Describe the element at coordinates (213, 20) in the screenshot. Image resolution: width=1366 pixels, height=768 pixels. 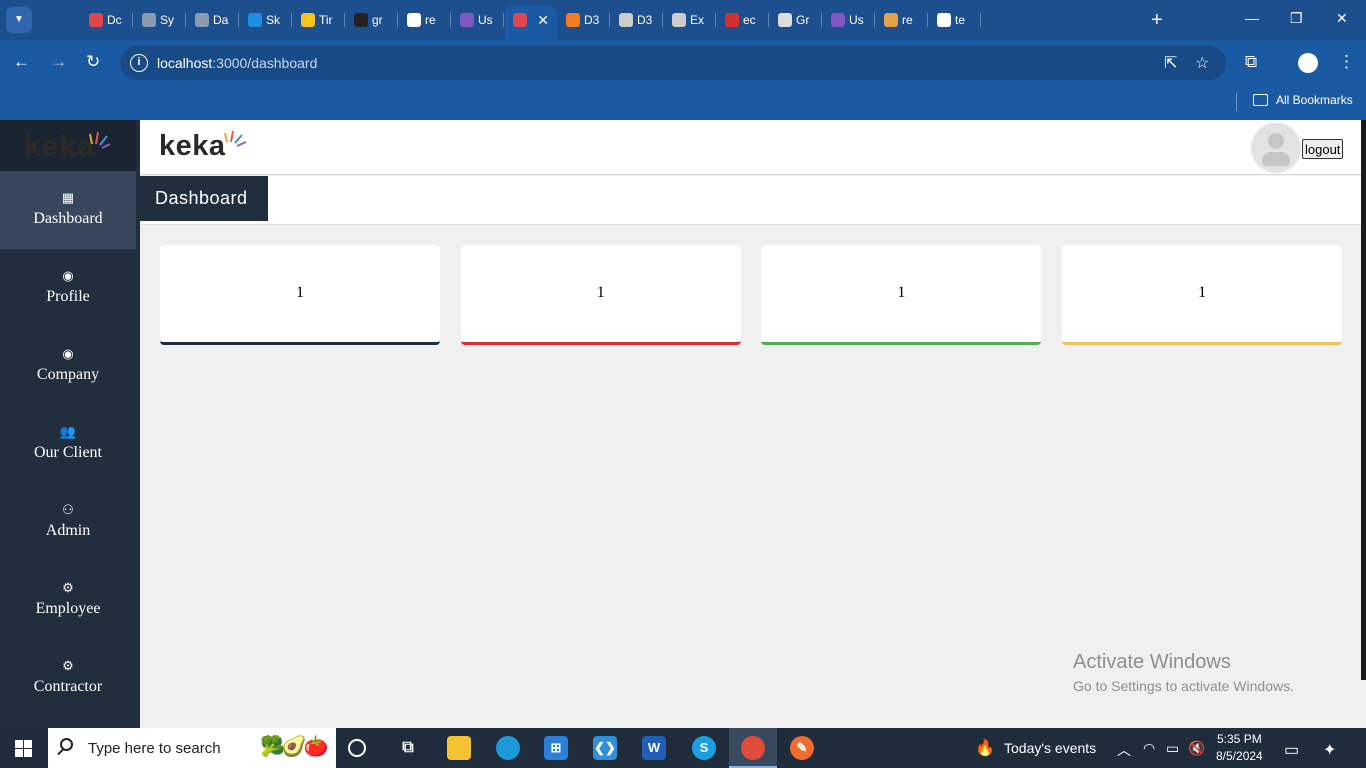
I see `browser-tab: Da` at that location.